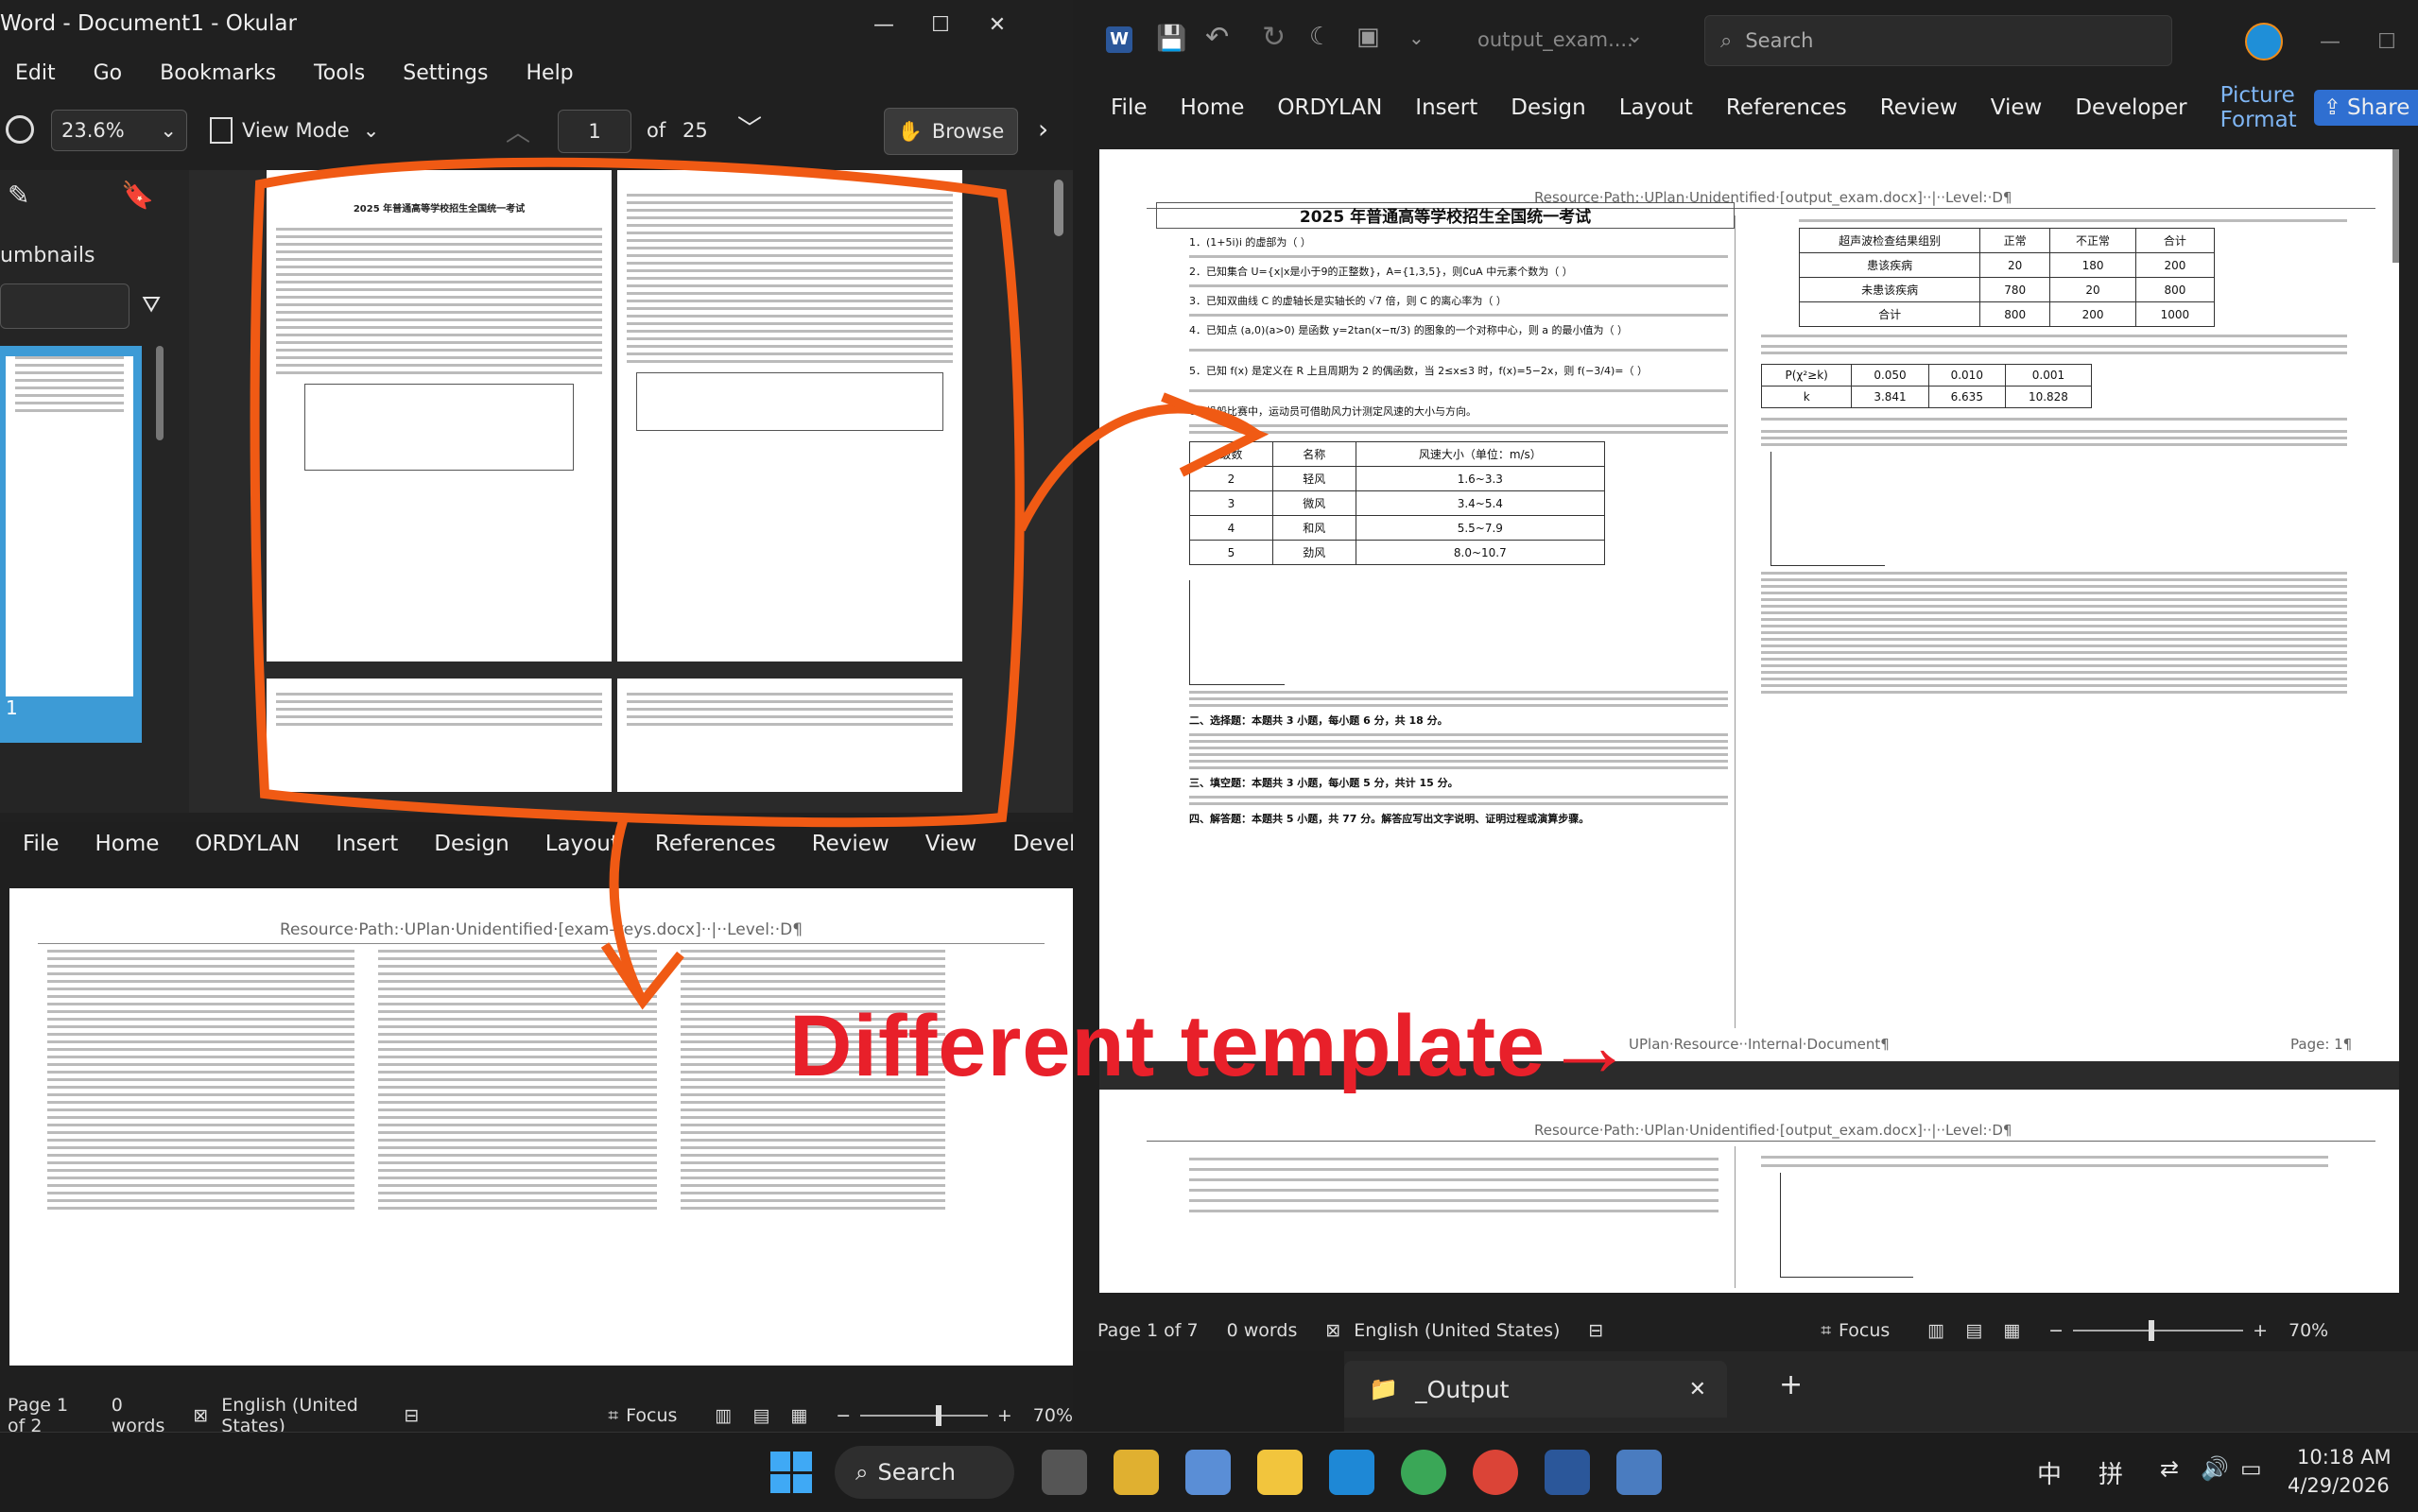 The width and height of the screenshot is (2418, 1512). Describe the element at coordinates (1138, 468) in the screenshot. I see `annotation-arrow-right` at that location.